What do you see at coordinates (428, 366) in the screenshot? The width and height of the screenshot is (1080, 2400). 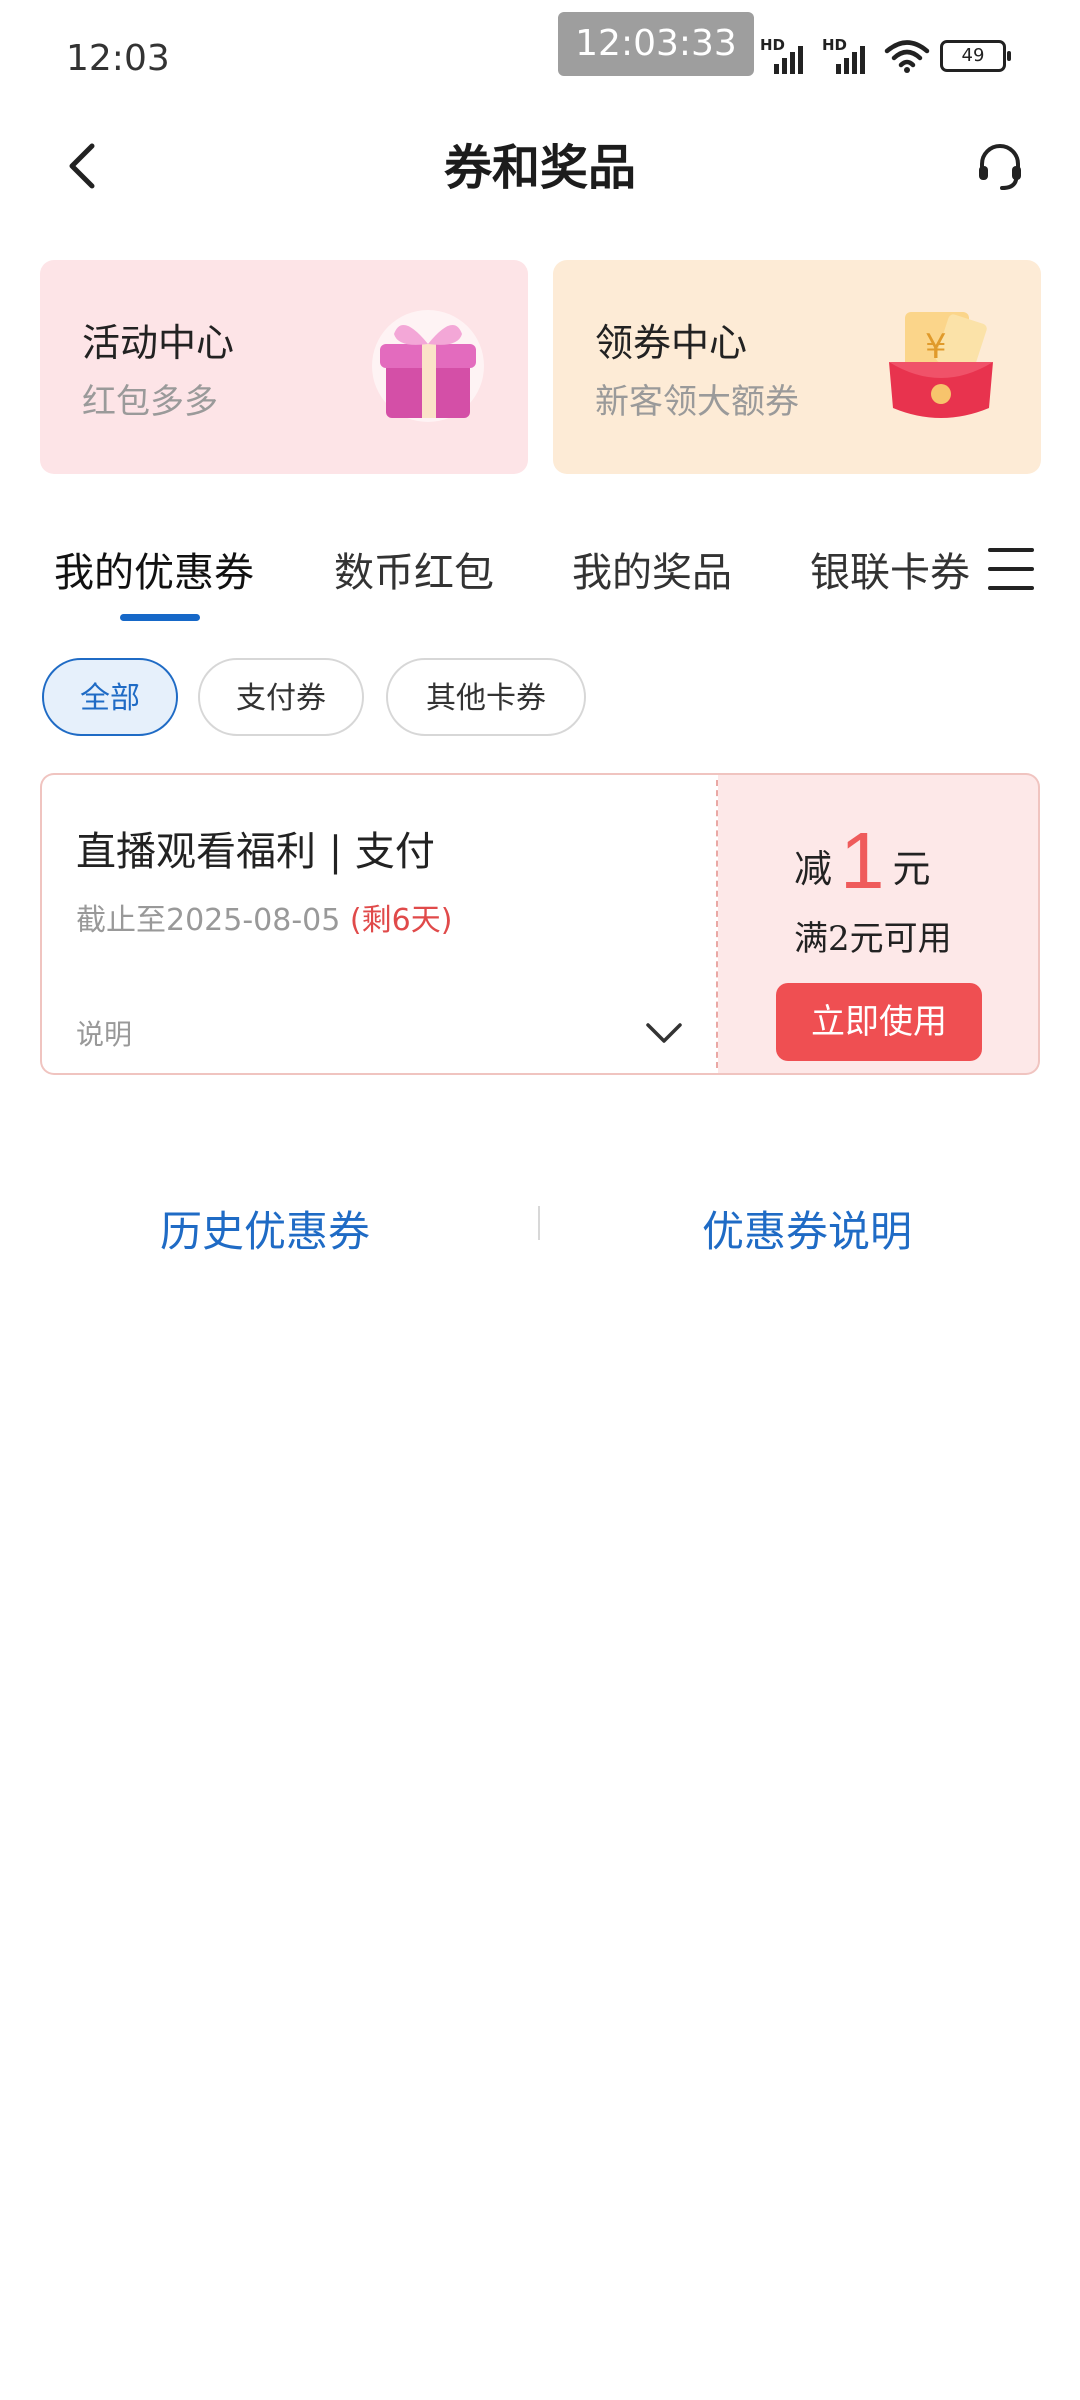 I see `gift-box-icon` at bounding box center [428, 366].